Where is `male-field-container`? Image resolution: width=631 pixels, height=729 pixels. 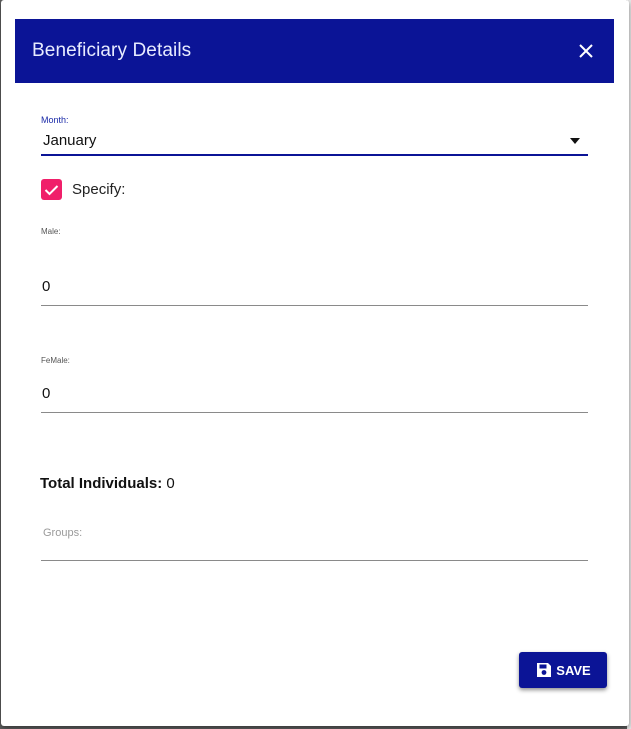
male-field-container is located at coordinates (315, 288).